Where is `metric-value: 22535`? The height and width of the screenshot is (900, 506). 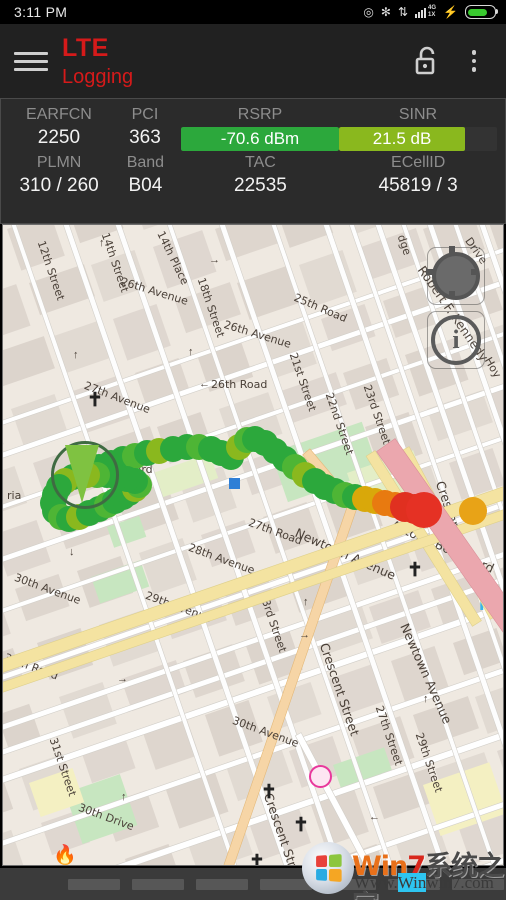
metric-value: 22535 is located at coordinates (260, 185).